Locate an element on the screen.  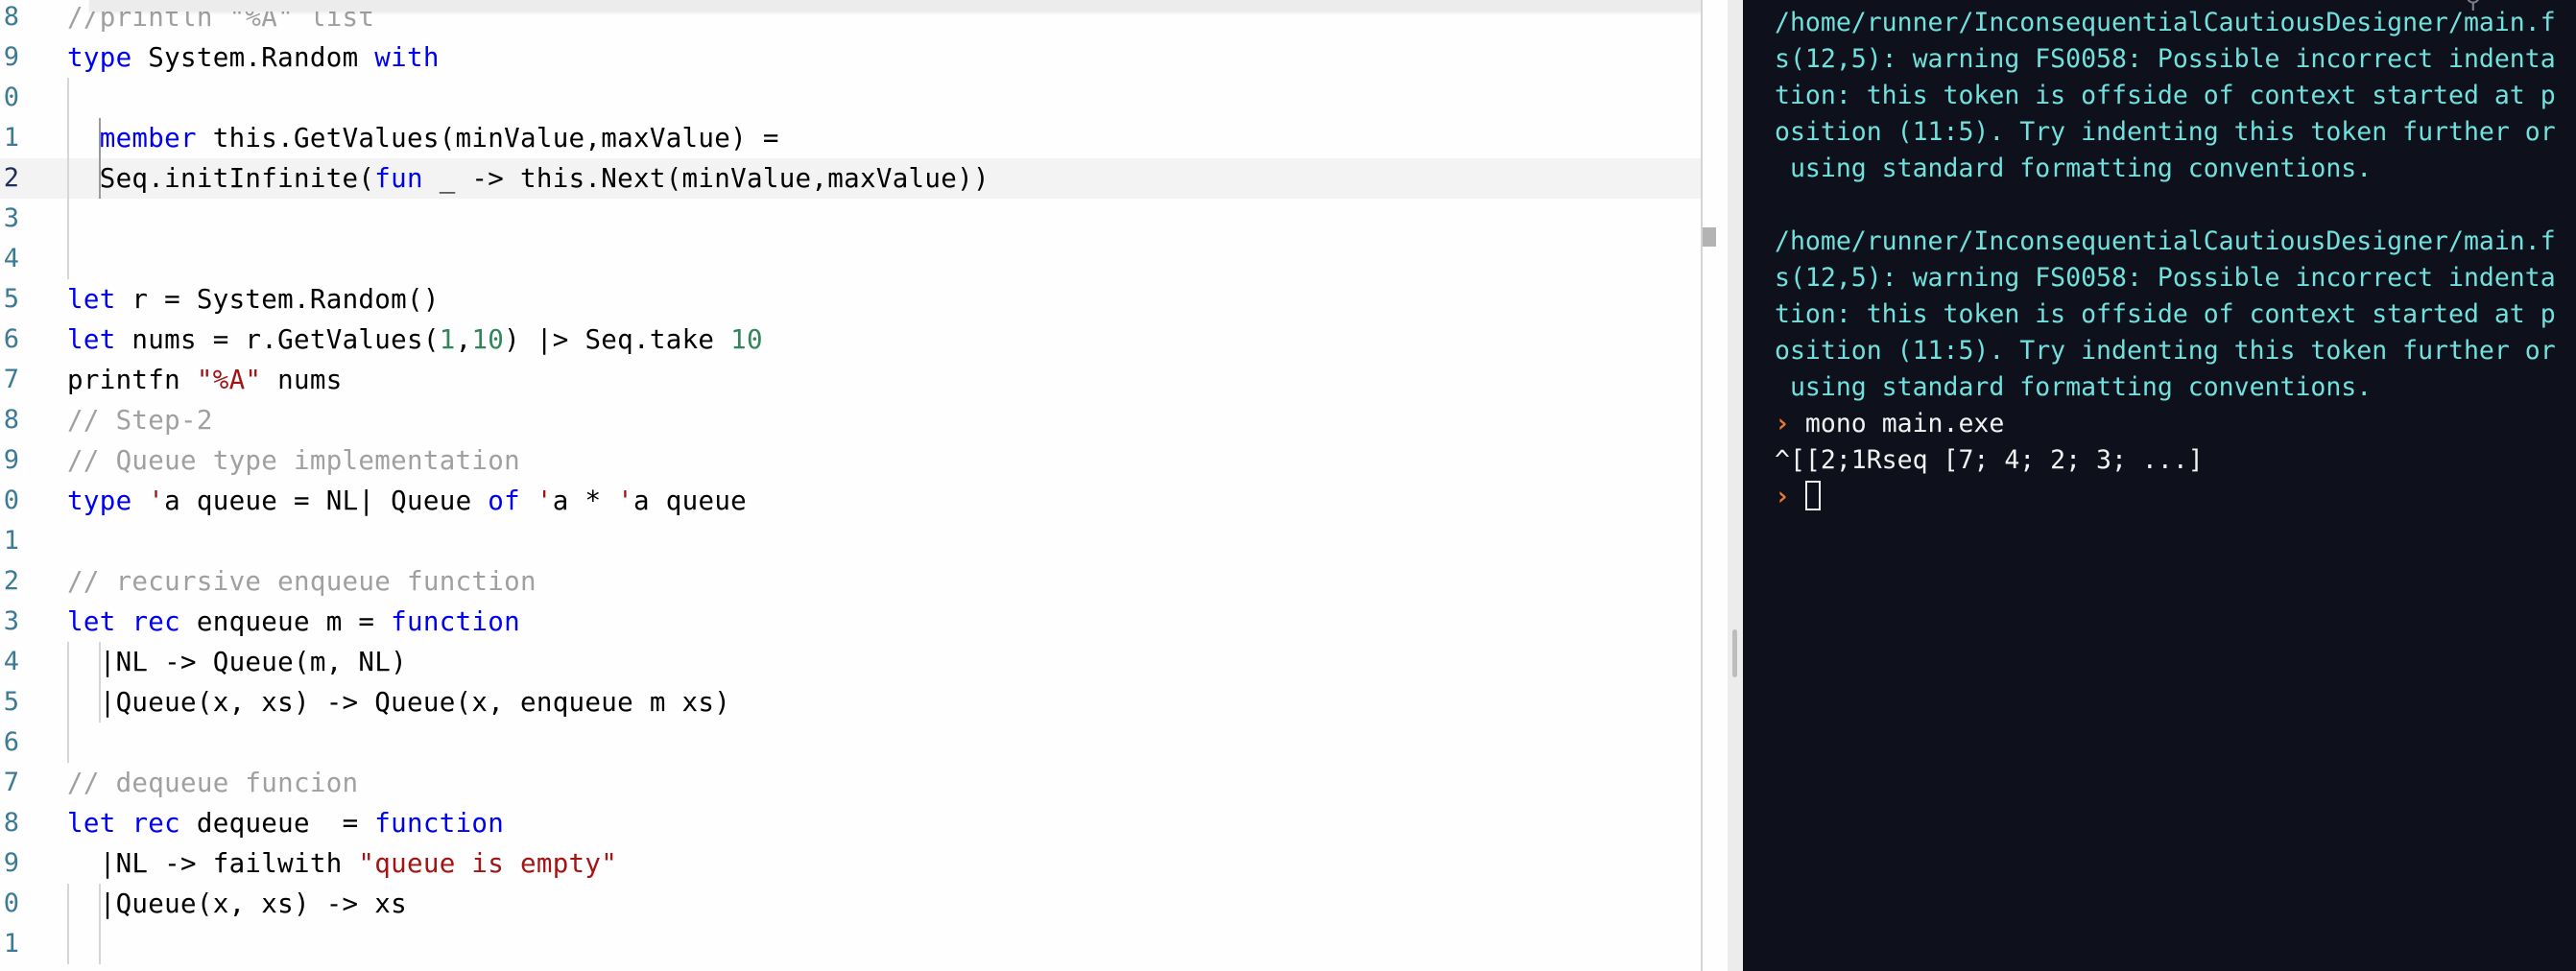
line-number: 3 is located at coordinates (11, 621).